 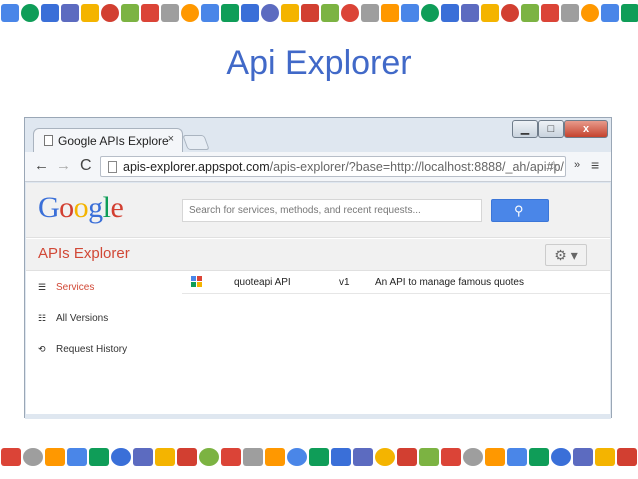 I want to click on logo-letter: G, so click(x=49, y=207).